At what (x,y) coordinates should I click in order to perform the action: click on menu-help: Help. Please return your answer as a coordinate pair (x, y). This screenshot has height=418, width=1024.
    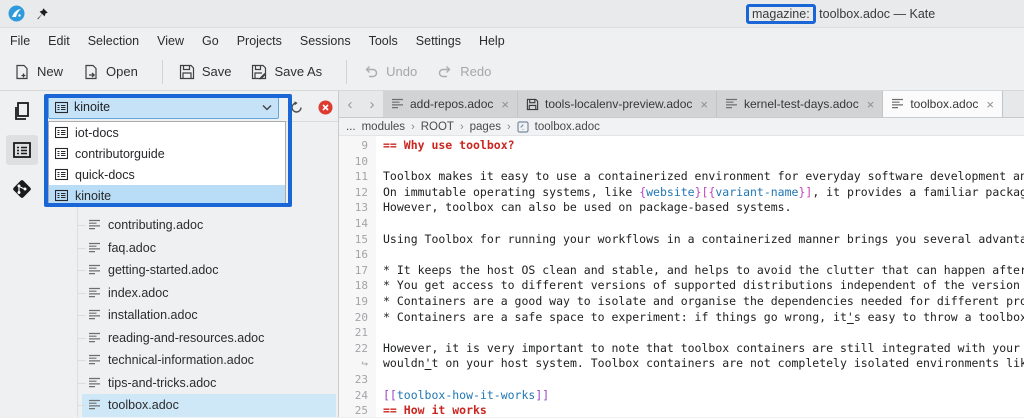
    Looking at the image, I should click on (492, 41).